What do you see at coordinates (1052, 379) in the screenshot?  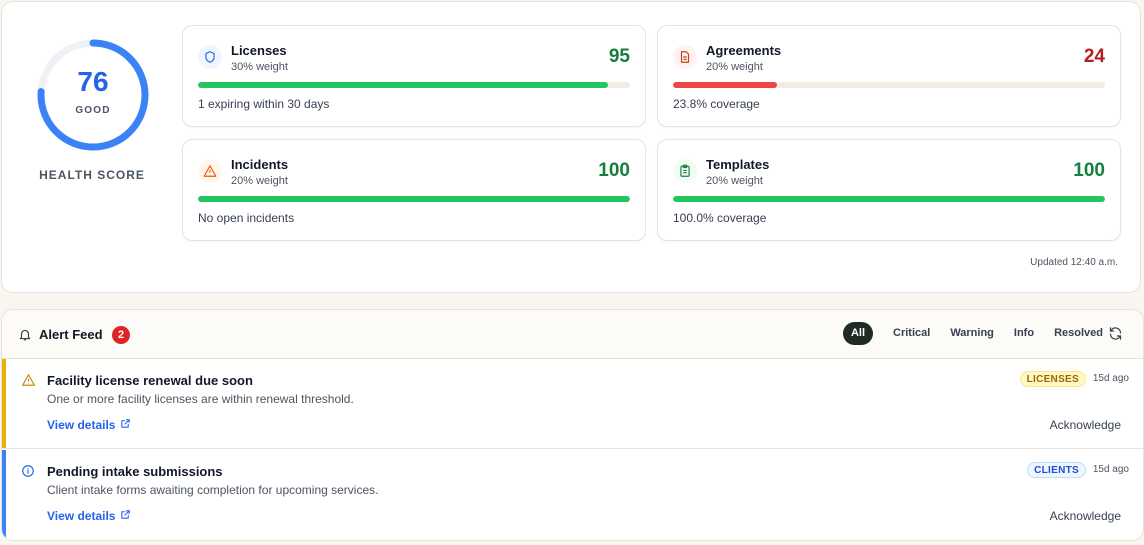 I see `alert-category-tag: LICENSES` at bounding box center [1052, 379].